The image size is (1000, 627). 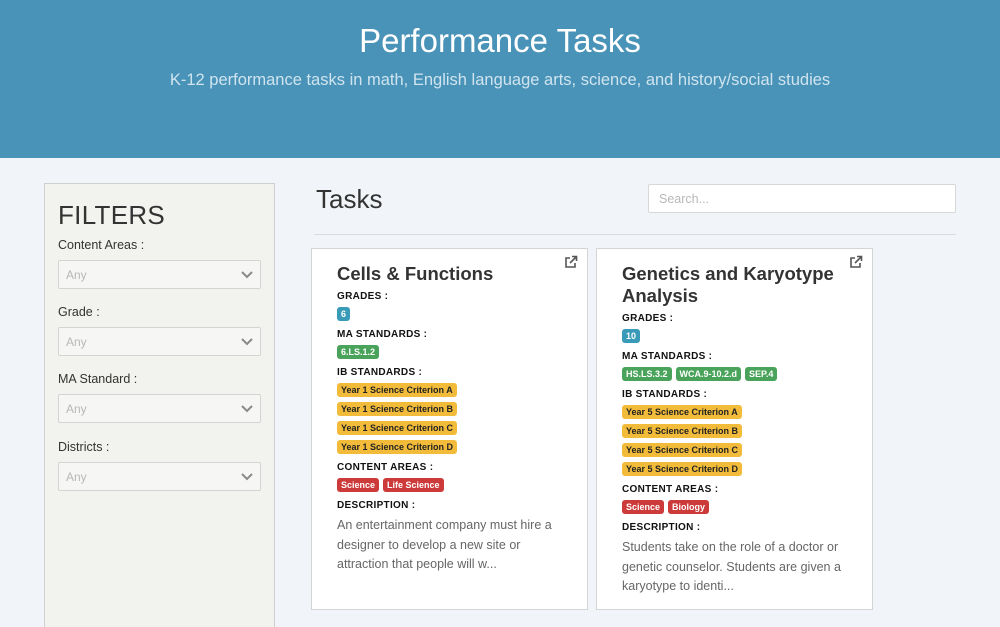 I want to click on ma-standard-badge: HS.LS.3.2, so click(x=647, y=374).